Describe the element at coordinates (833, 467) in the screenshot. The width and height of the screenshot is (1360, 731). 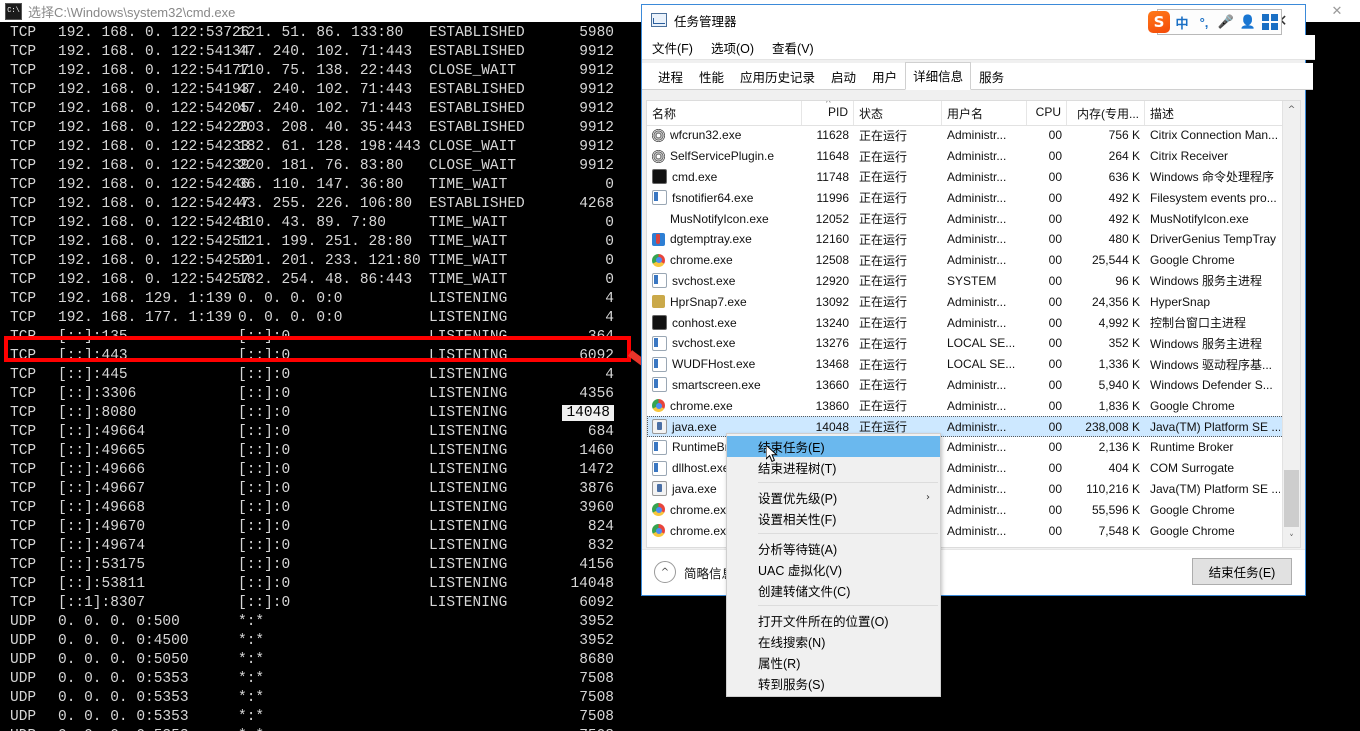
I see `context-menu-item: 结束进程树(T)` at that location.